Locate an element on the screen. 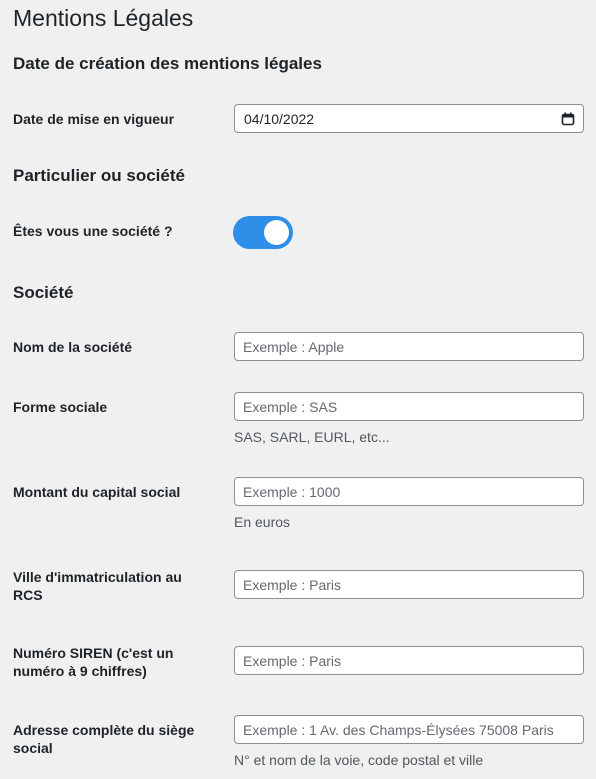  is-company-toggle is located at coordinates (263, 232).